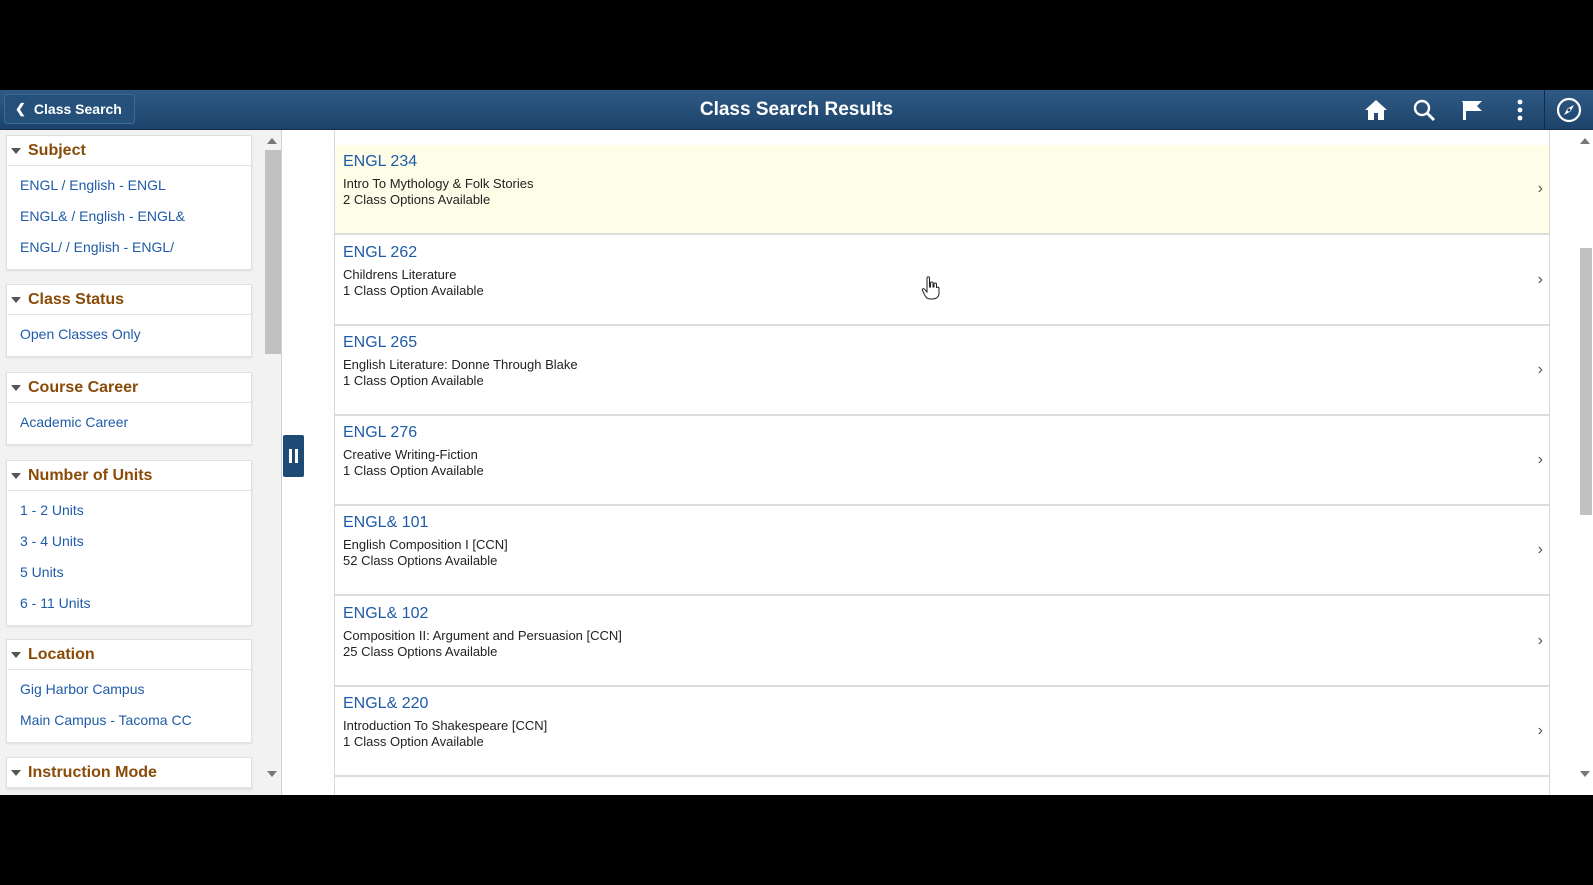 The image size is (1593, 885). What do you see at coordinates (77, 109) in the screenshot?
I see `back-button-label: Class Search` at bounding box center [77, 109].